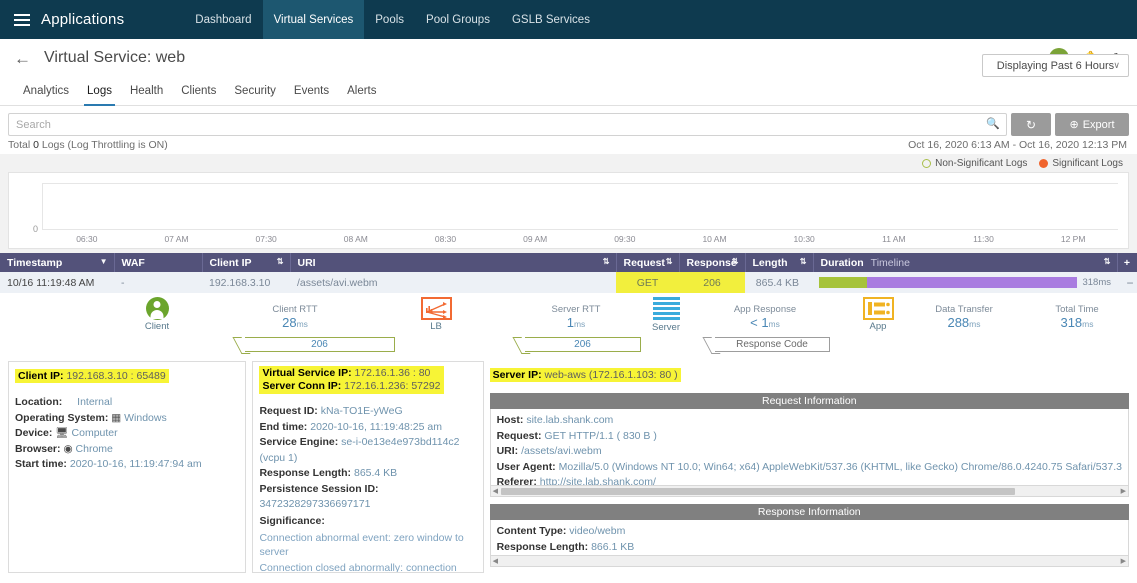 This screenshot has width=1137, height=583. I want to click on search-input, so click(507, 124).